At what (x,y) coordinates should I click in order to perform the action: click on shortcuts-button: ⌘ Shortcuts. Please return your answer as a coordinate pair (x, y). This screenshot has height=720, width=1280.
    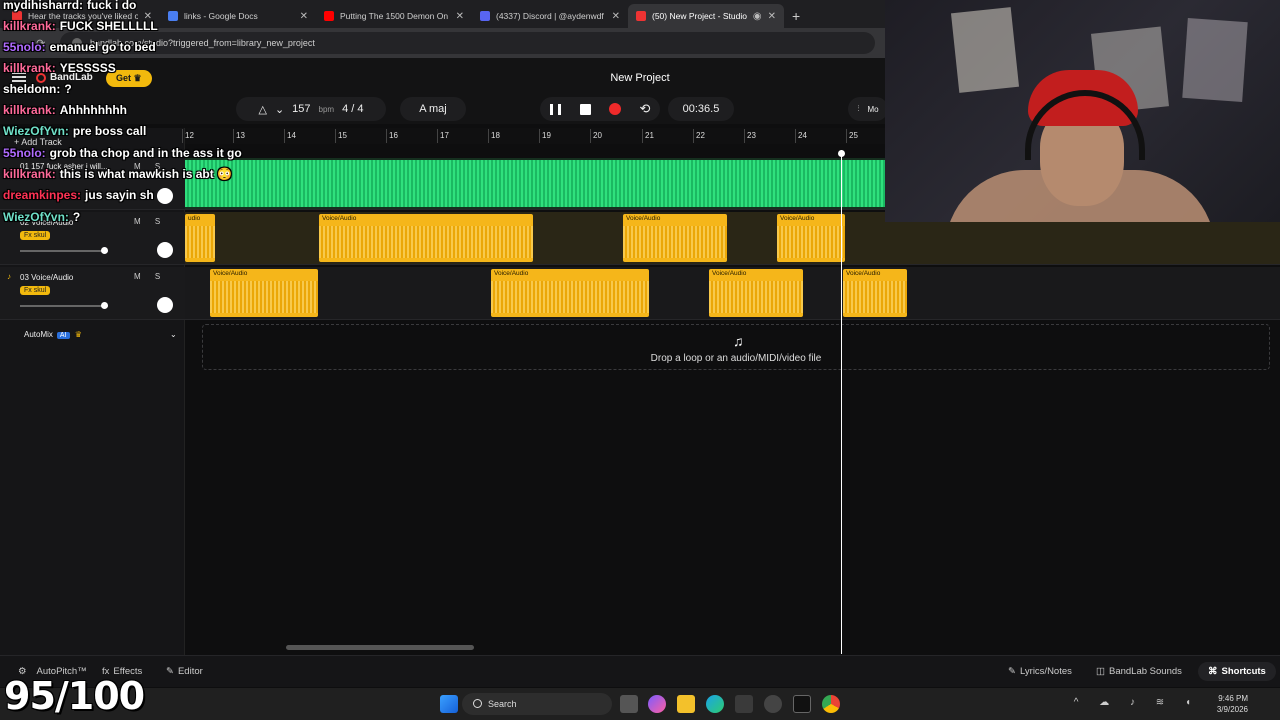
    Looking at the image, I should click on (1237, 671).